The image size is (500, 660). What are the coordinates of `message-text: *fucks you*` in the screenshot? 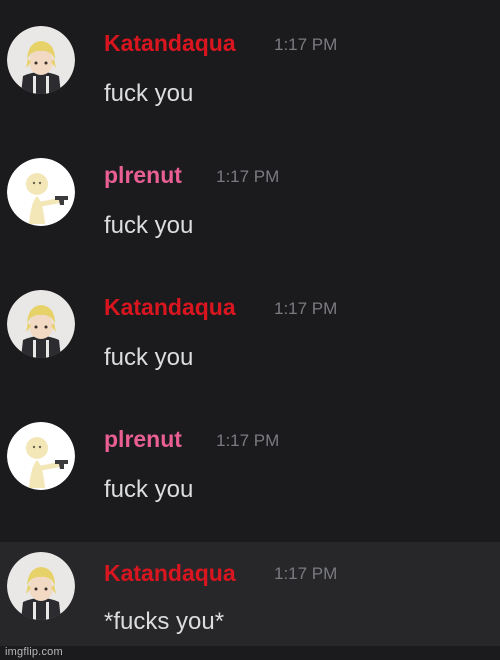 It's located at (164, 621).